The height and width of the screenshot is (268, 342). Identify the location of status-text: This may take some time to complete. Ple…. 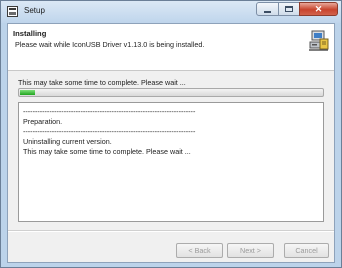
(102, 82).